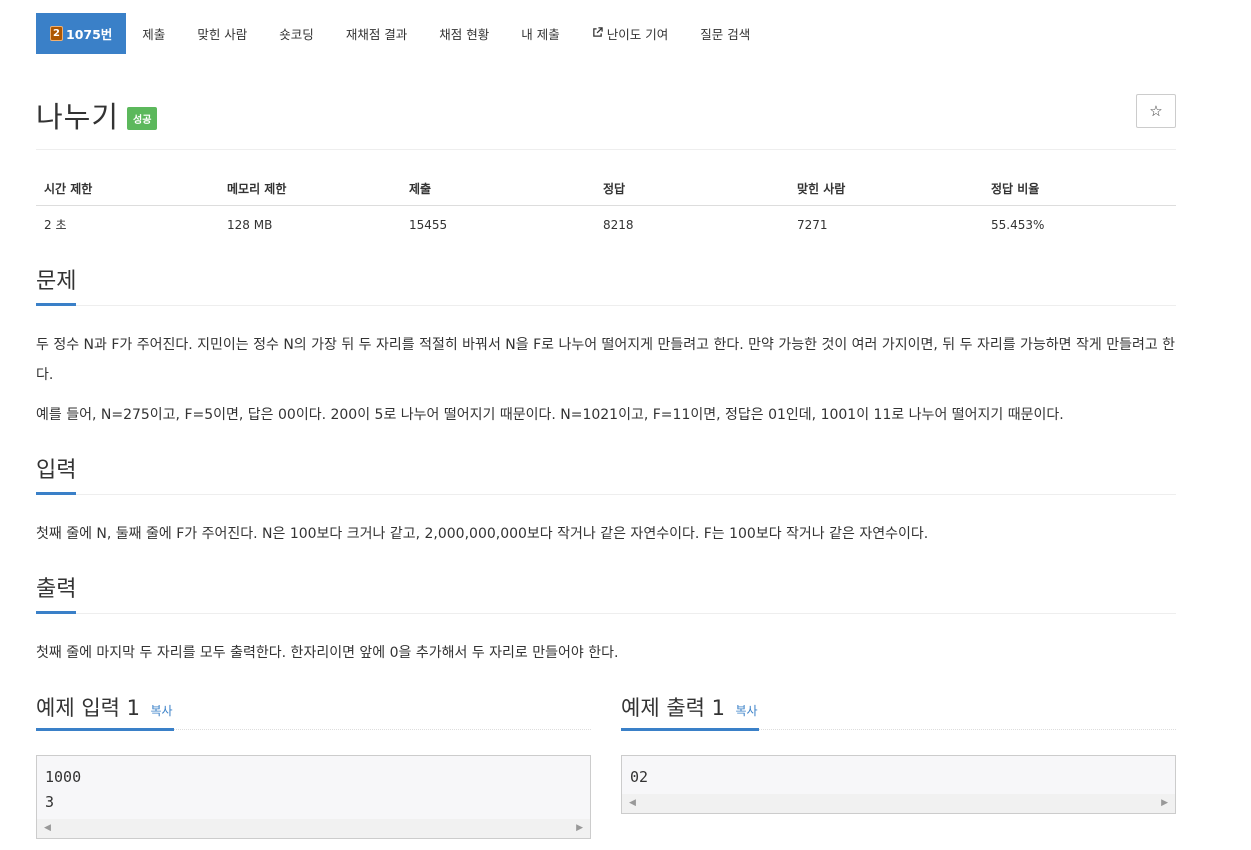  I want to click on sample-title: 예제 입력 1, so click(88, 708).